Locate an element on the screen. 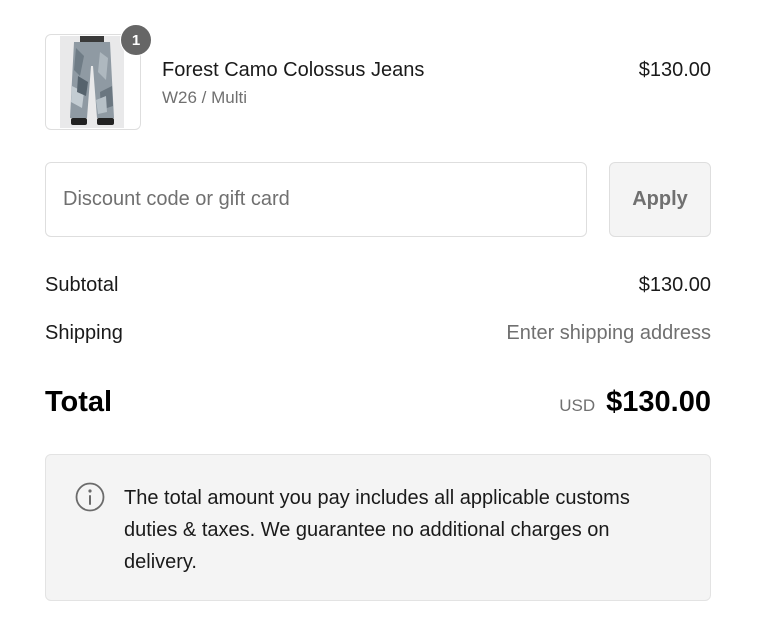  info-icon is located at coordinates (90, 497).